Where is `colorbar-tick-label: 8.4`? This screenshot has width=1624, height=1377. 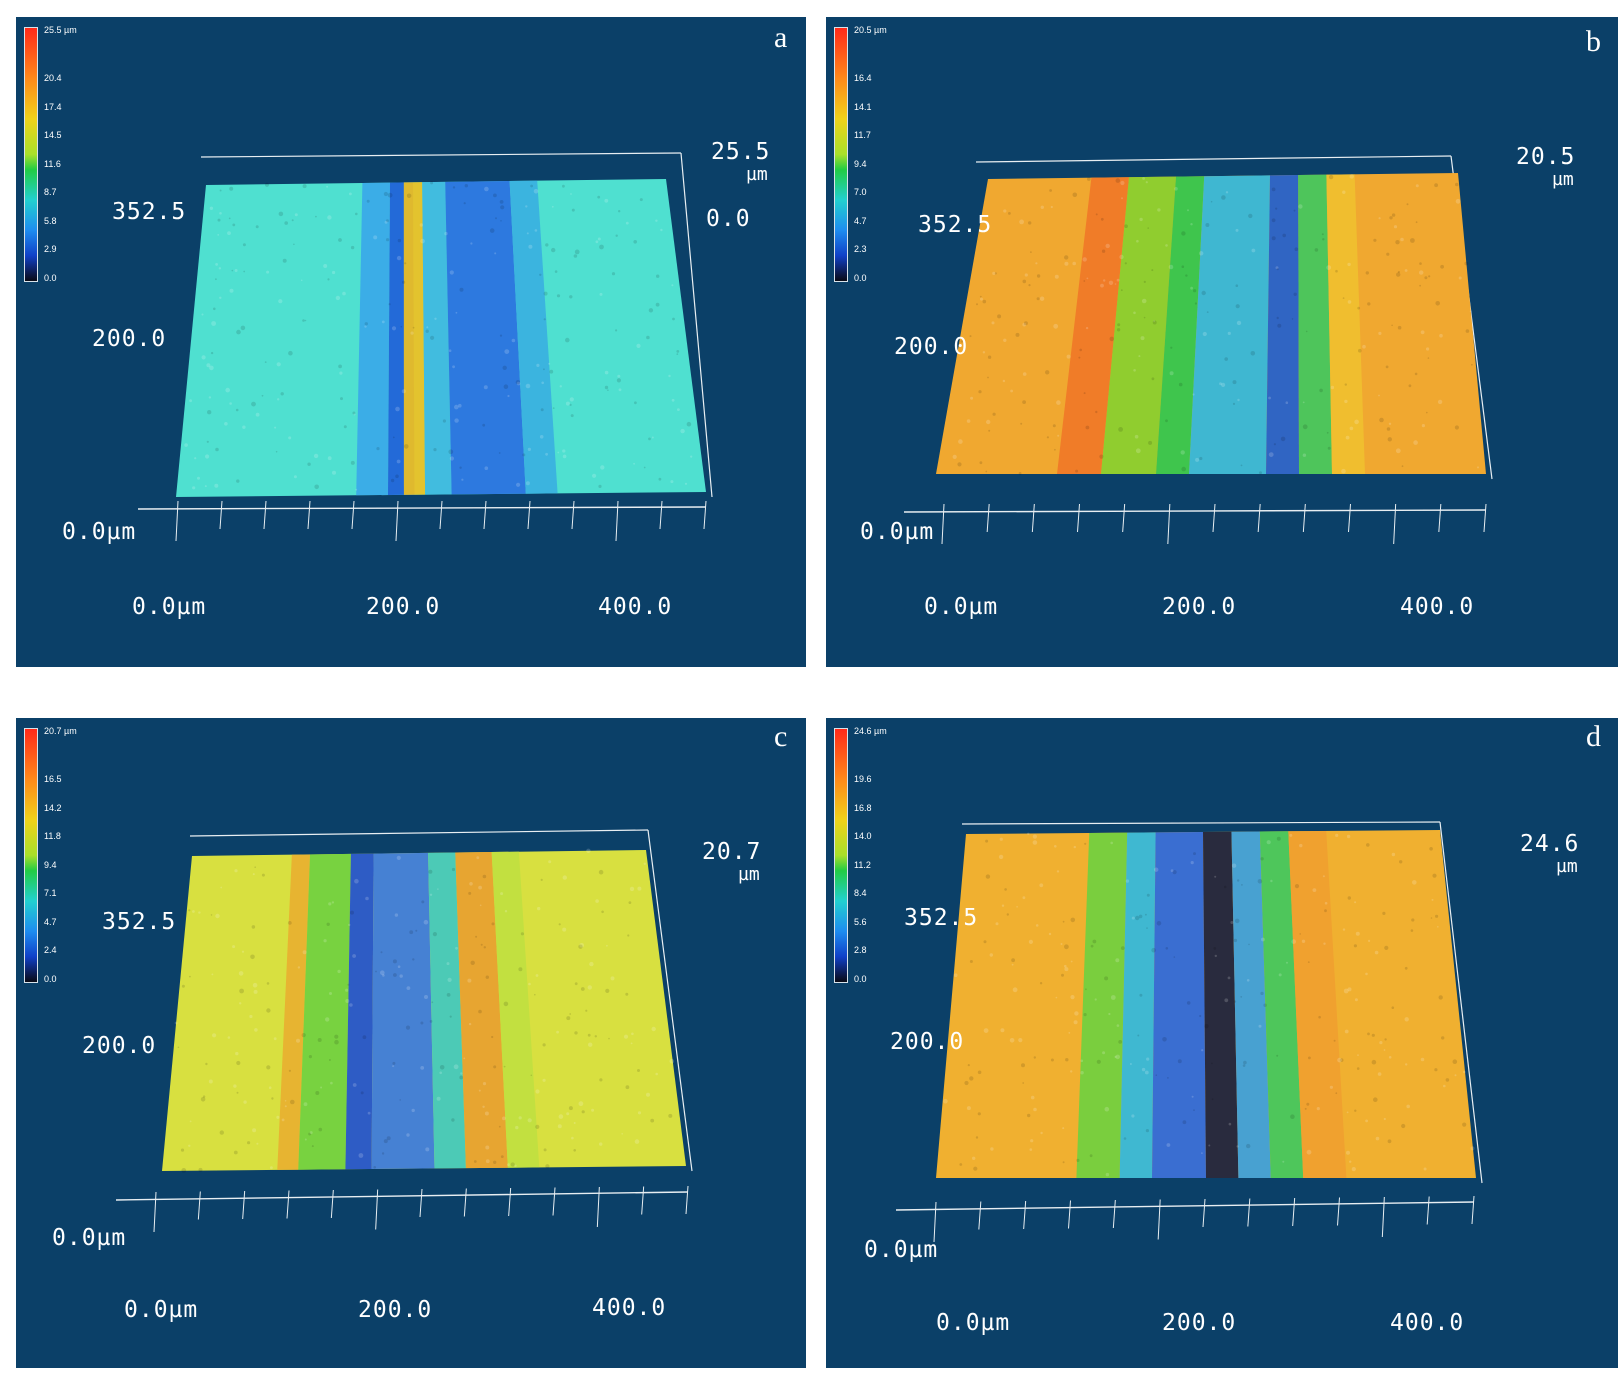
colorbar-tick-label: 8.4 is located at coordinates (860, 893).